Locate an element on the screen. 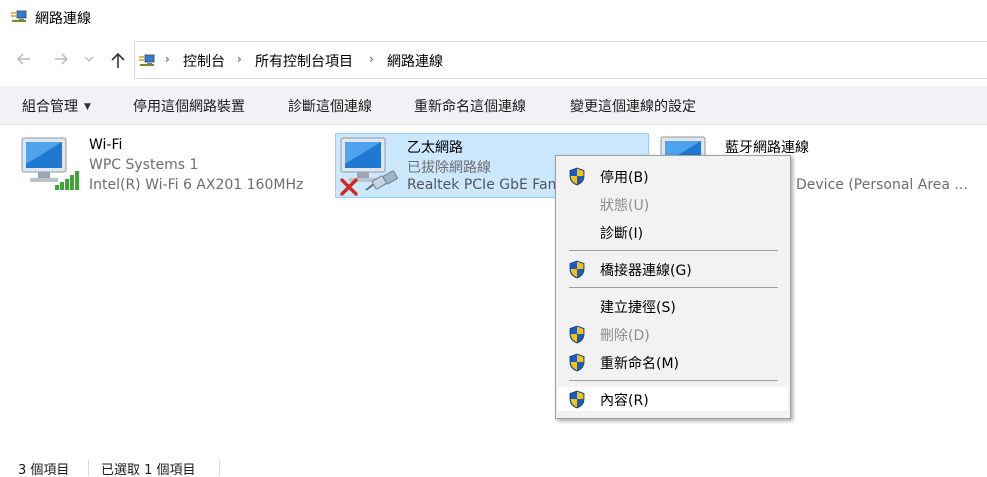 The height and width of the screenshot is (477, 987). menu-item-disable: 停用(B) is located at coordinates (673, 176).